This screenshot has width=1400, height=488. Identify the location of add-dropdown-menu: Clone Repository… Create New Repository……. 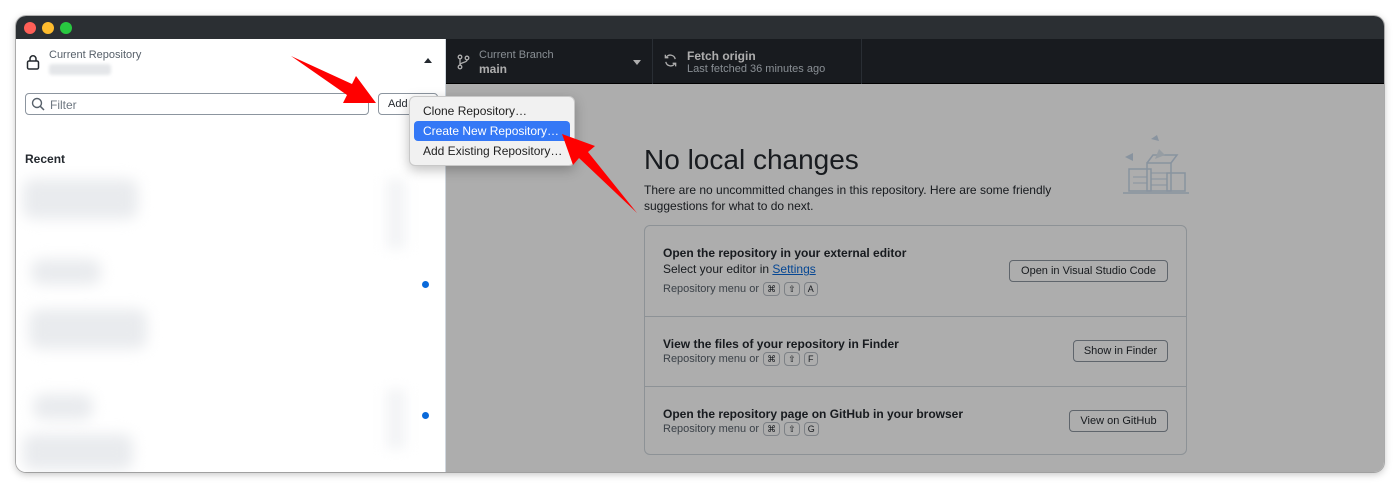
(492, 131).